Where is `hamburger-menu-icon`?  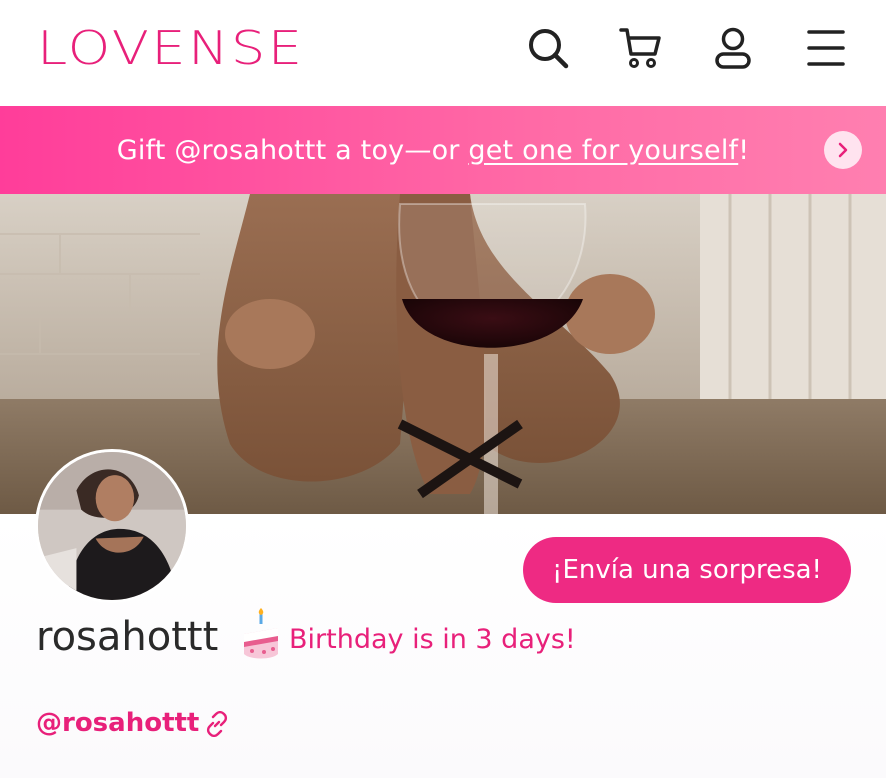 hamburger-menu-icon is located at coordinates (826, 48).